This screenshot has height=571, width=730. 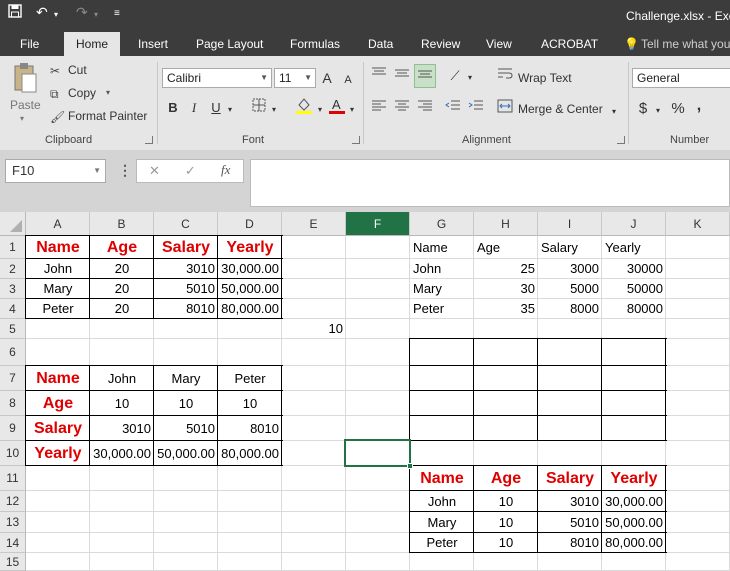 I want to click on fill-color-dropdown-icon: ▾, so click(x=320, y=110).